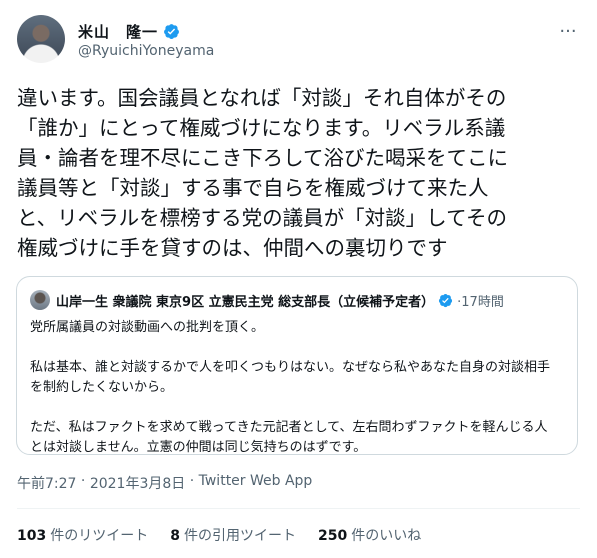 This screenshot has height=558, width=597. Describe the element at coordinates (171, 31) in the screenshot. I see `verified-badge-icon` at that location.